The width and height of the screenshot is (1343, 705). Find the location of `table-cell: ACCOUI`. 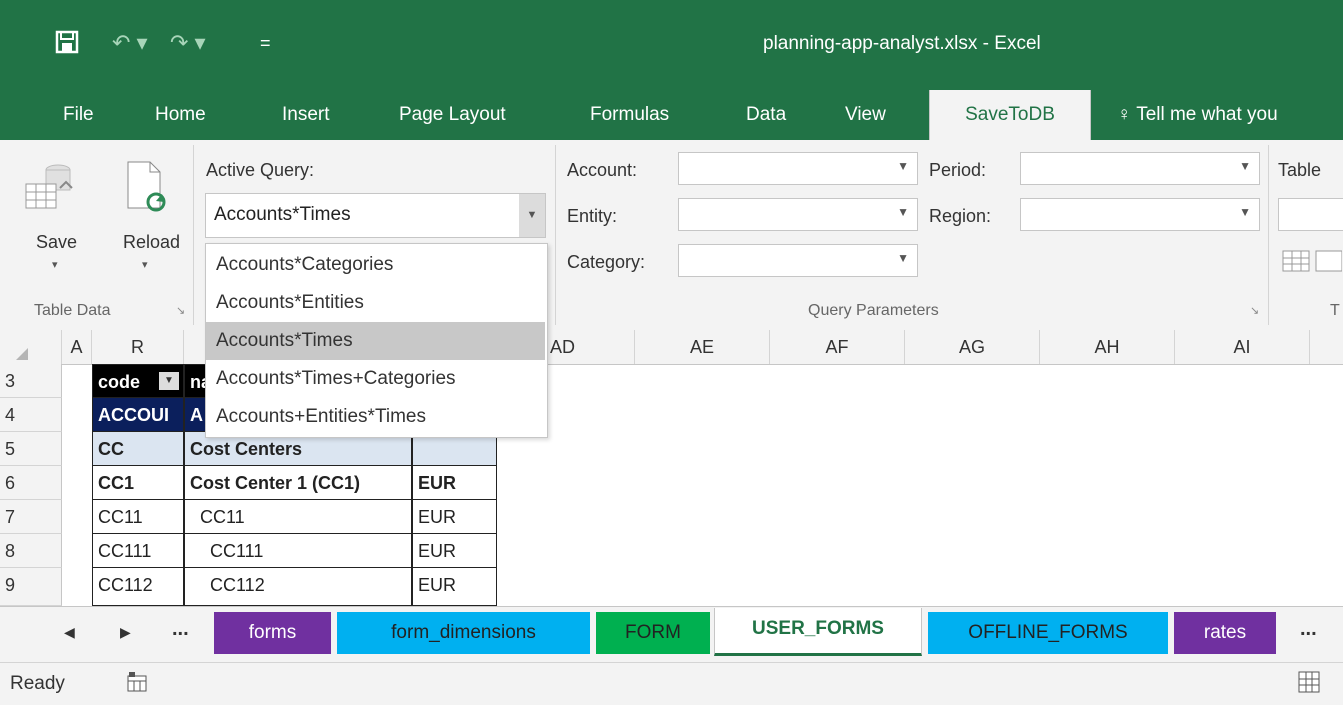

table-cell: ACCOUI is located at coordinates (138, 415).